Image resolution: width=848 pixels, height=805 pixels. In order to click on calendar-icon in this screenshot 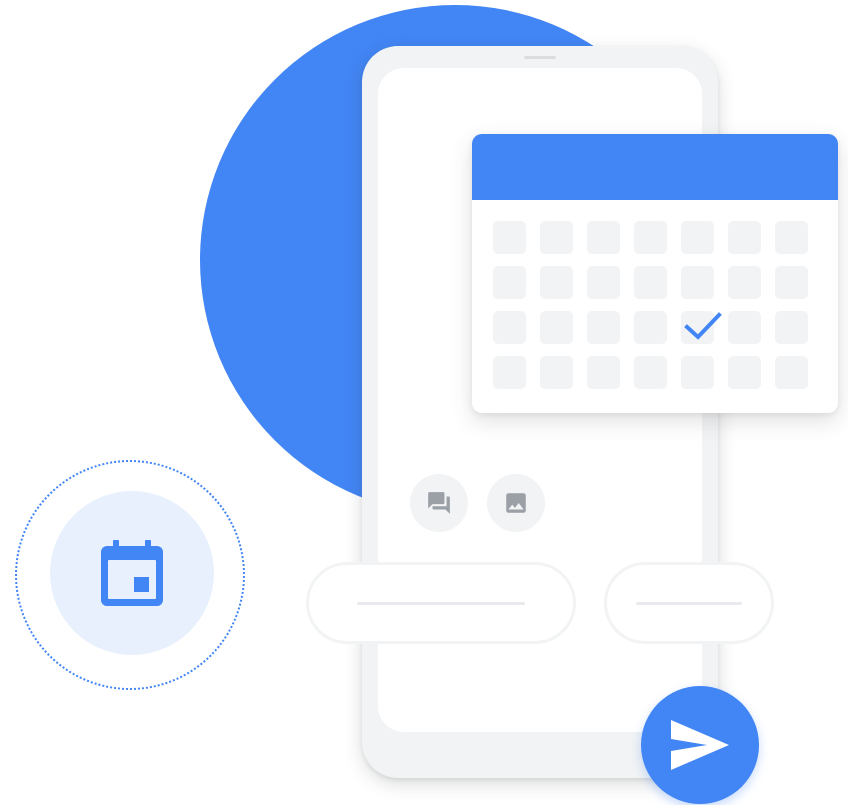, I will do `click(132, 573)`.